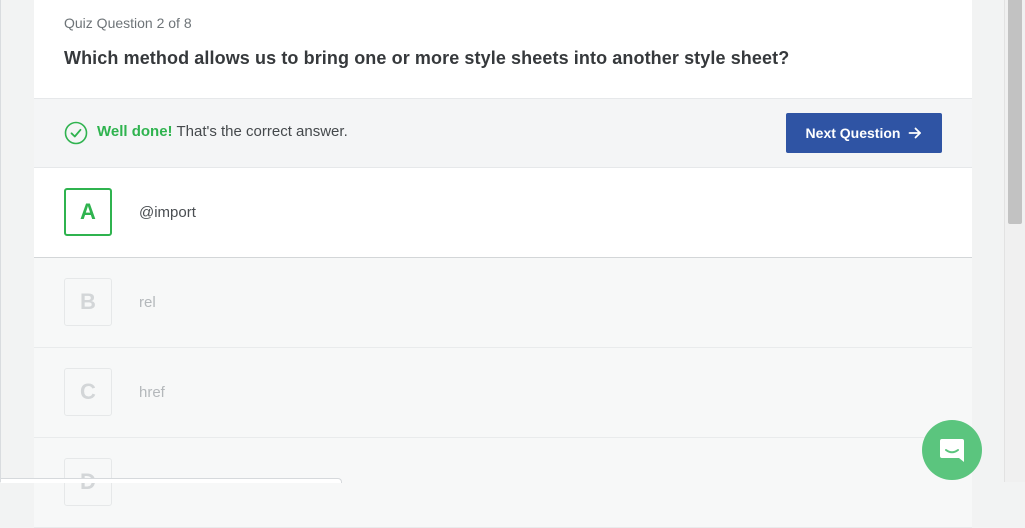  What do you see at coordinates (135, 131) in the screenshot?
I see `feedback-status: Well done!` at bounding box center [135, 131].